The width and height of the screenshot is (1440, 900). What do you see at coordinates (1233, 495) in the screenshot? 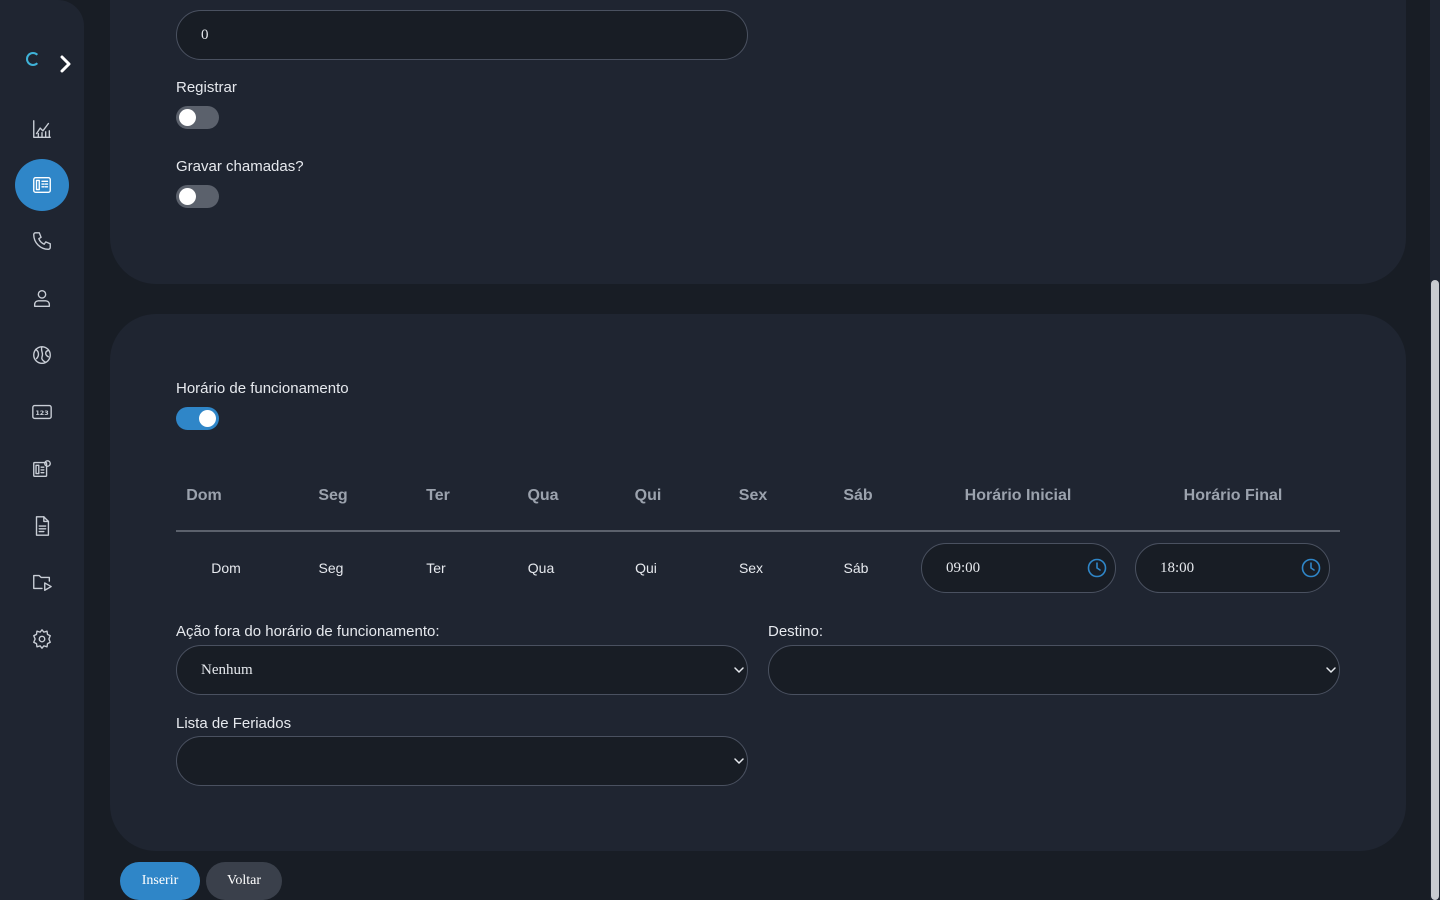
I see `header-end-time: Horário Final` at bounding box center [1233, 495].